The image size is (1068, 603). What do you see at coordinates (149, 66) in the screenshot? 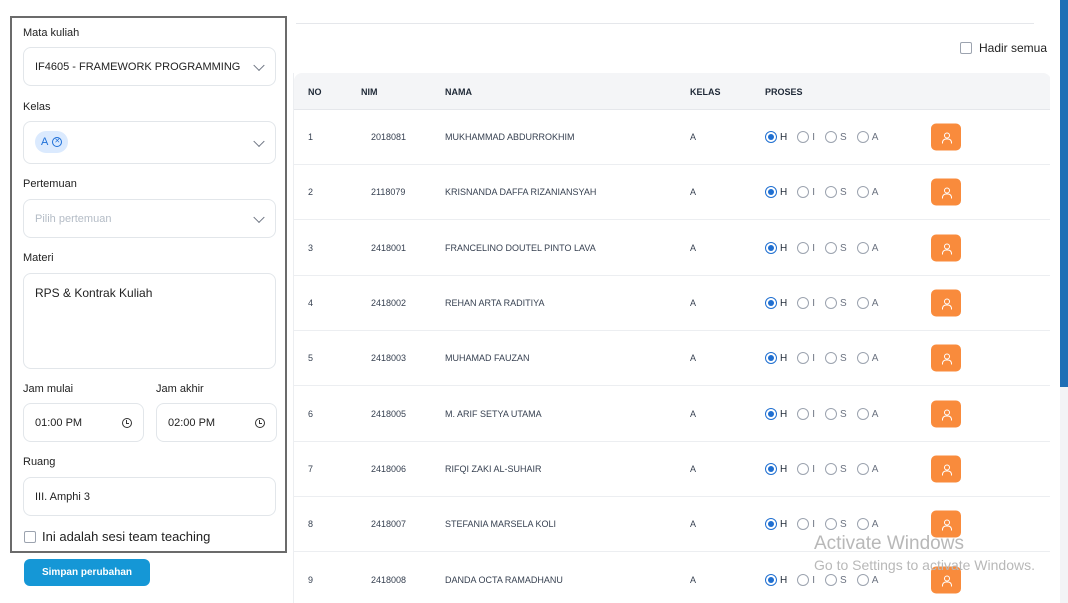
I see `mata-kuliah-select: IF4605 - FRAMEWORK PROGRAMMING` at bounding box center [149, 66].